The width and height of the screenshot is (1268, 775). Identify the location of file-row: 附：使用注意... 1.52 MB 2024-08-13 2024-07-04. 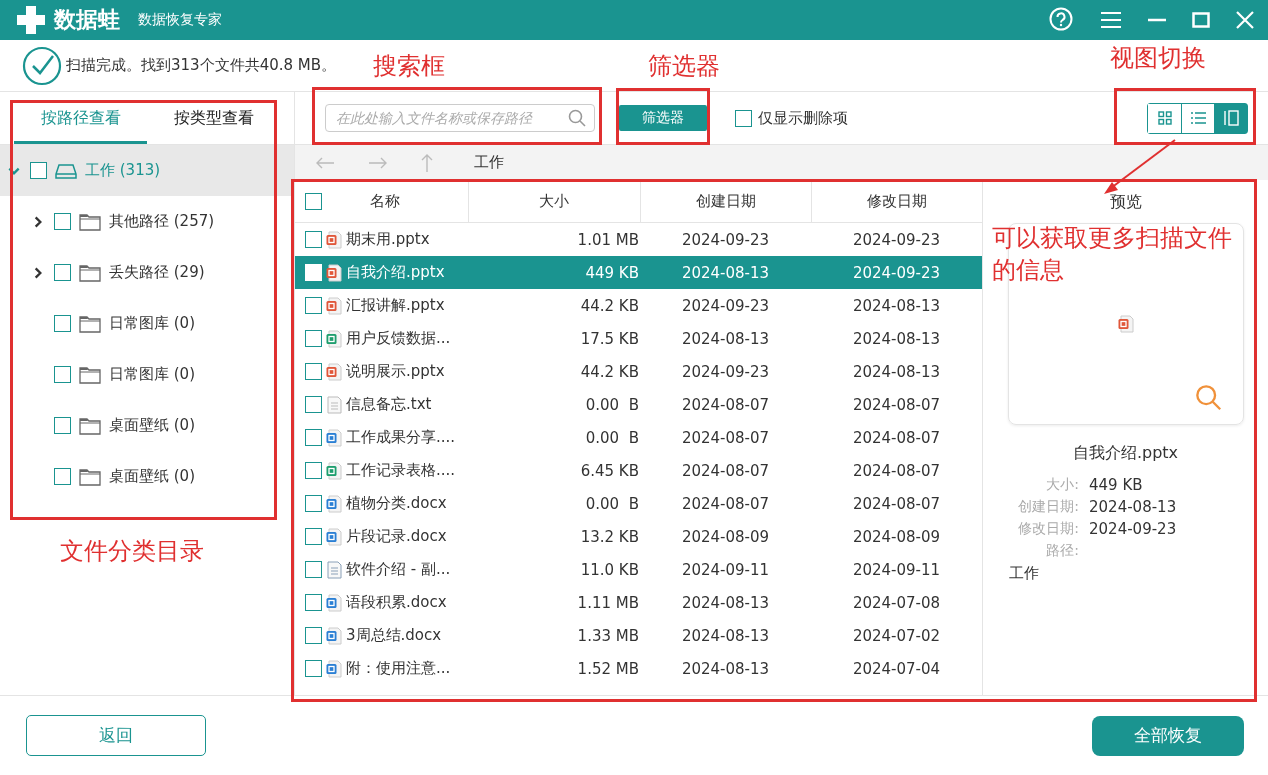
(638, 668).